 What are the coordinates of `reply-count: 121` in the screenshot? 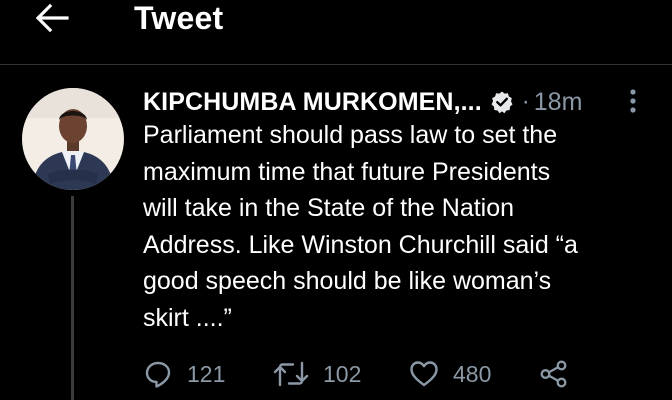 It's located at (206, 373).